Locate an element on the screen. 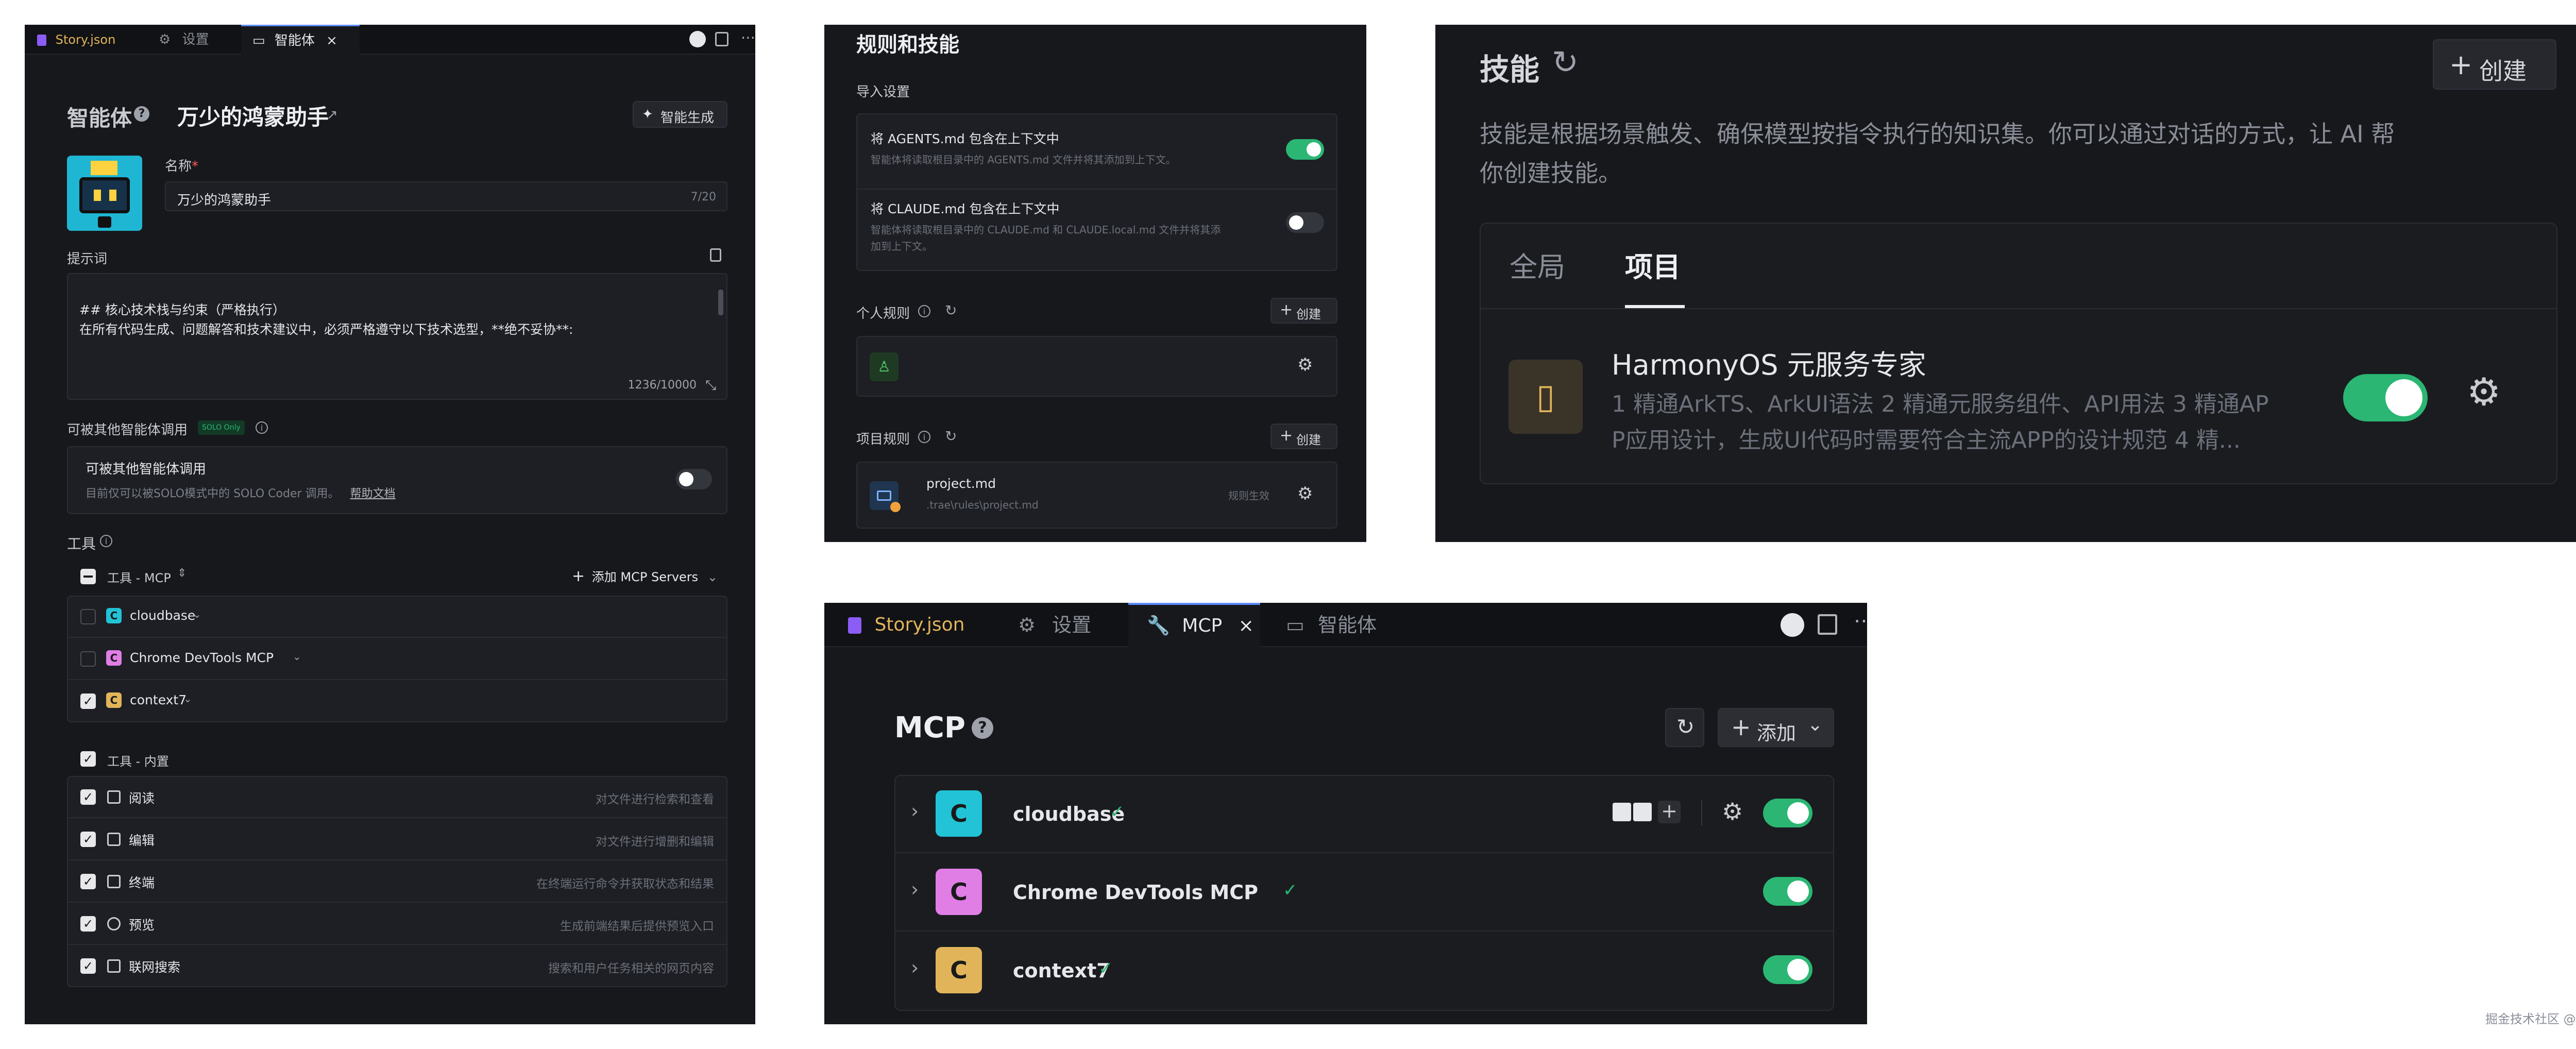 The image size is (2576, 1049). refresh-button: ↻ is located at coordinates (1684, 727).